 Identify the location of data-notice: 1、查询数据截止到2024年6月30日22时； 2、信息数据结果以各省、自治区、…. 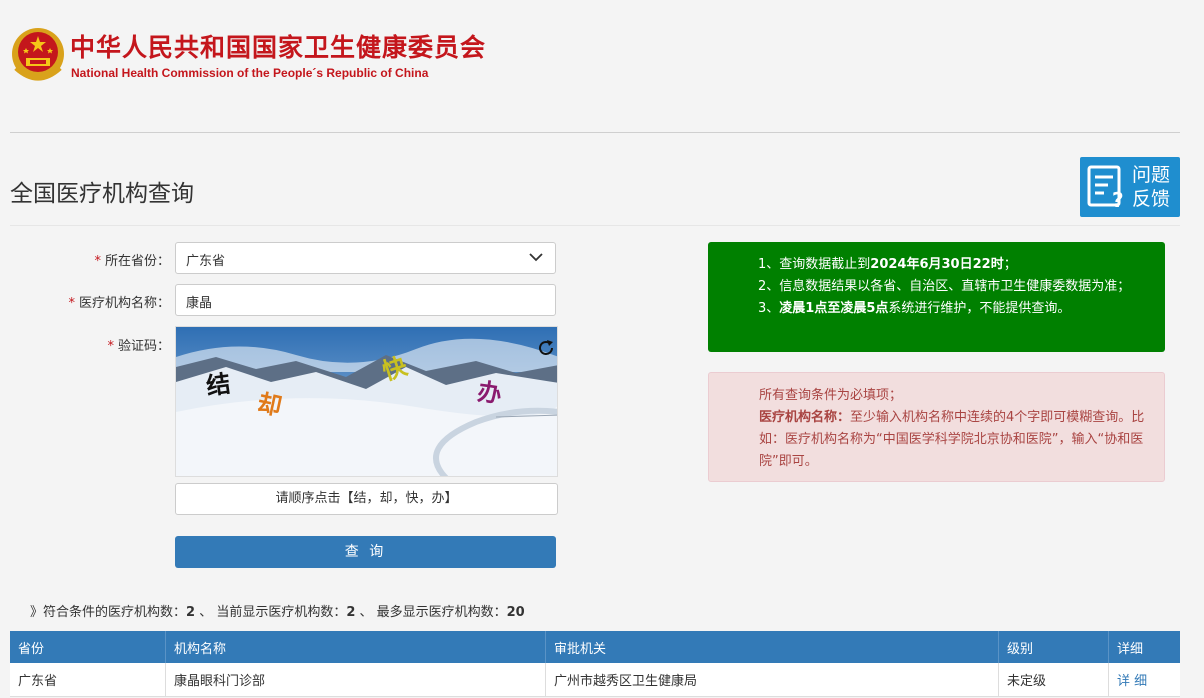
(936, 297).